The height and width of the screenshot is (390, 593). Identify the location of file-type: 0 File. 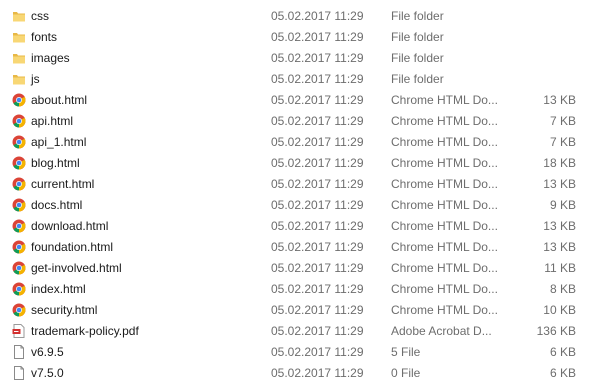
(406, 373).